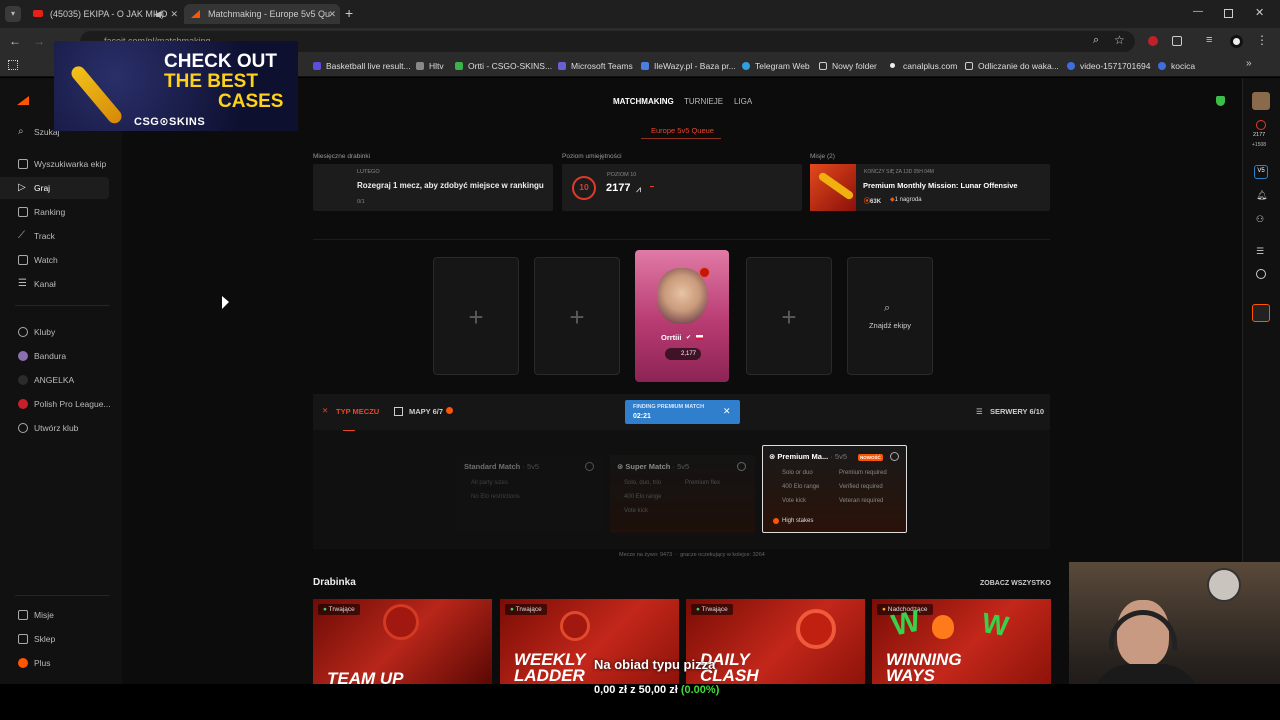 This screenshot has height=720, width=1280. Describe the element at coordinates (23, 356) in the screenshot. I see `club-avatar` at that location.